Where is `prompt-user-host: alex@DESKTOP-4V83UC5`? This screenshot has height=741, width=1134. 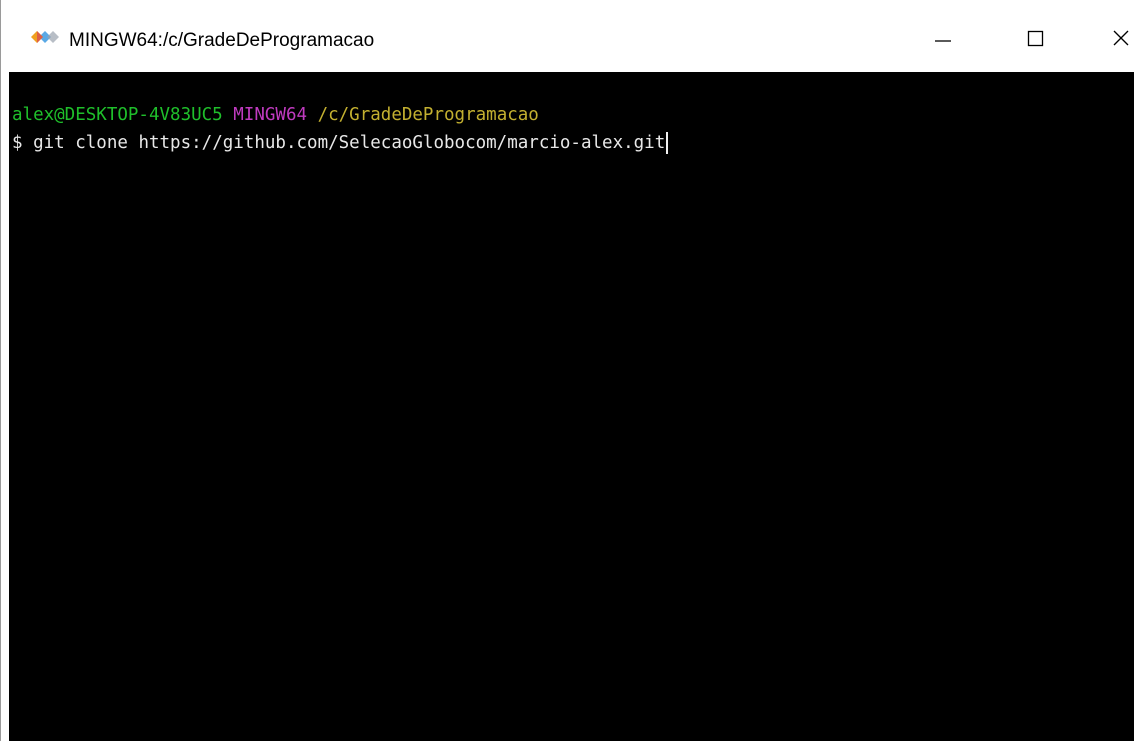 prompt-user-host: alex@DESKTOP-4V83UC5 is located at coordinates (117, 115).